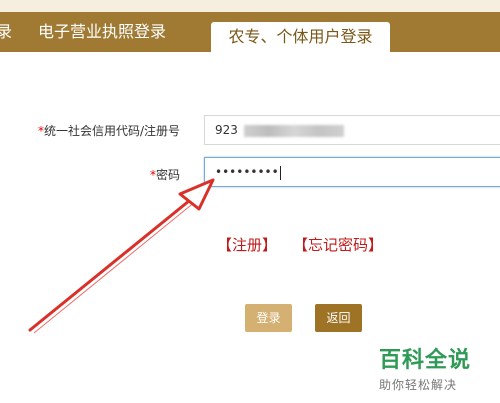  Describe the element at coordinates (293, 130) in the screenshot. I see `redacted-blur` at that location.